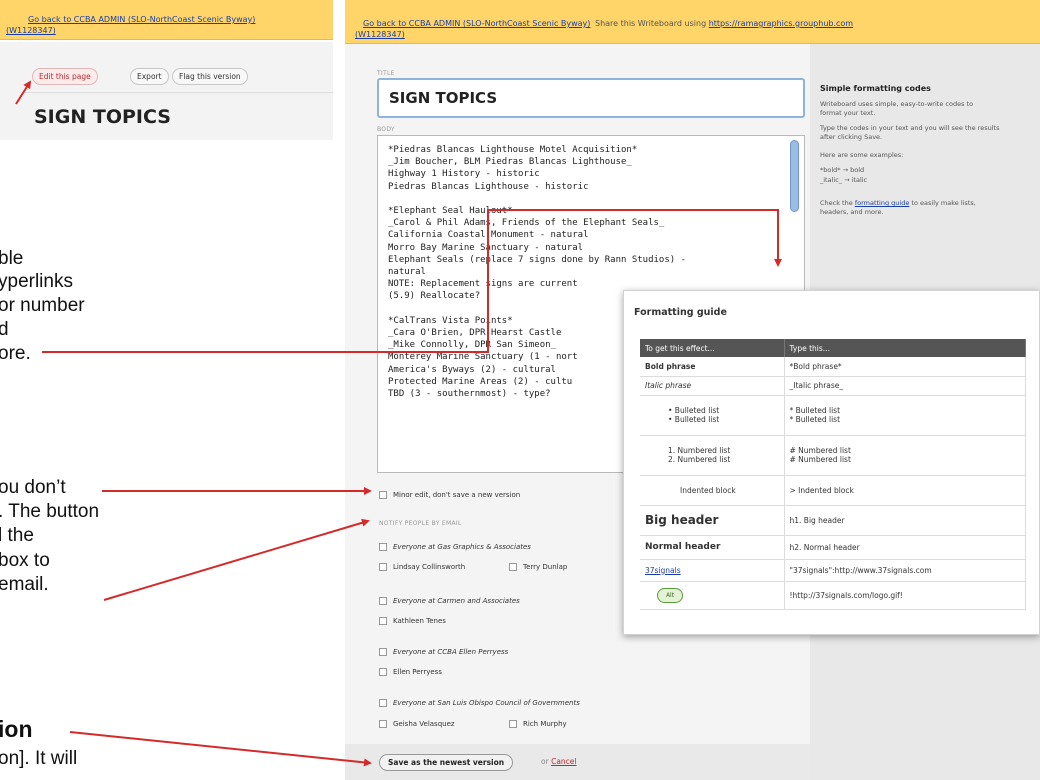 This screenshot has width=1040, height=780. What do you see at coordinates (412, 281) in the screenshot?
I see `arrow-formatting-guide` at bounding box center [412, 281].